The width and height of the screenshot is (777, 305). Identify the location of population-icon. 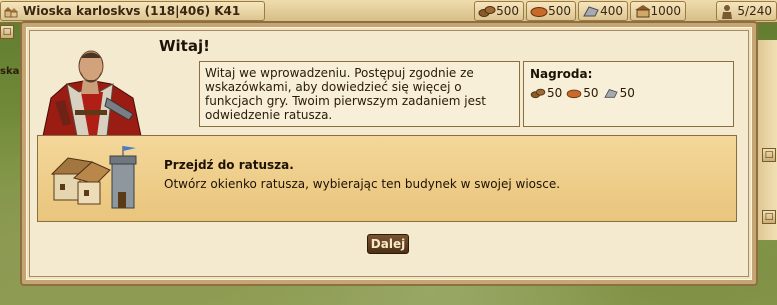
(727, 12).